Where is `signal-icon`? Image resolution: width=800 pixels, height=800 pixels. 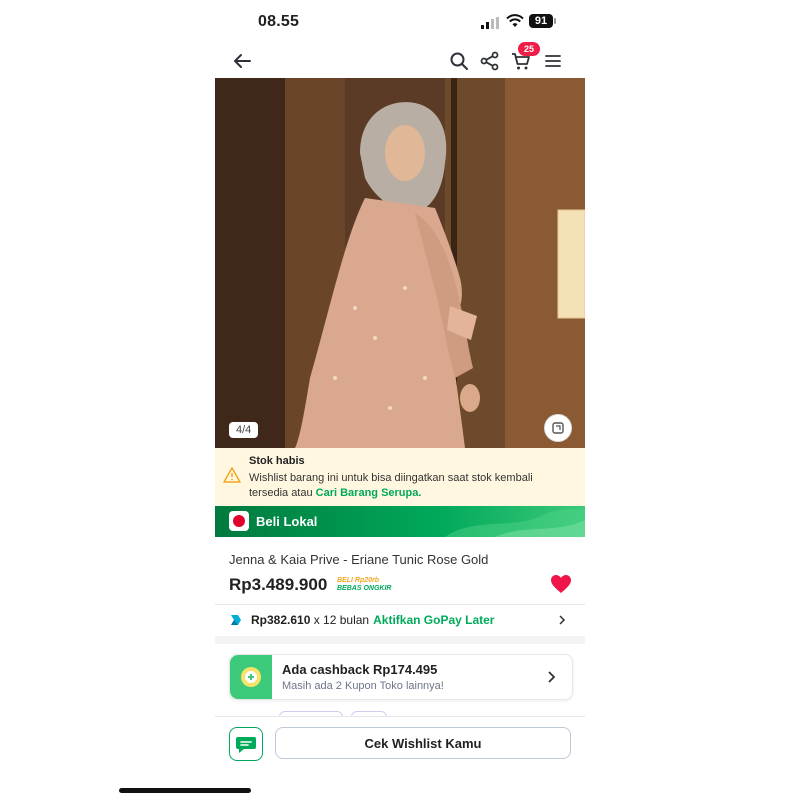 signal-icon is located at coordinates (490, 23).